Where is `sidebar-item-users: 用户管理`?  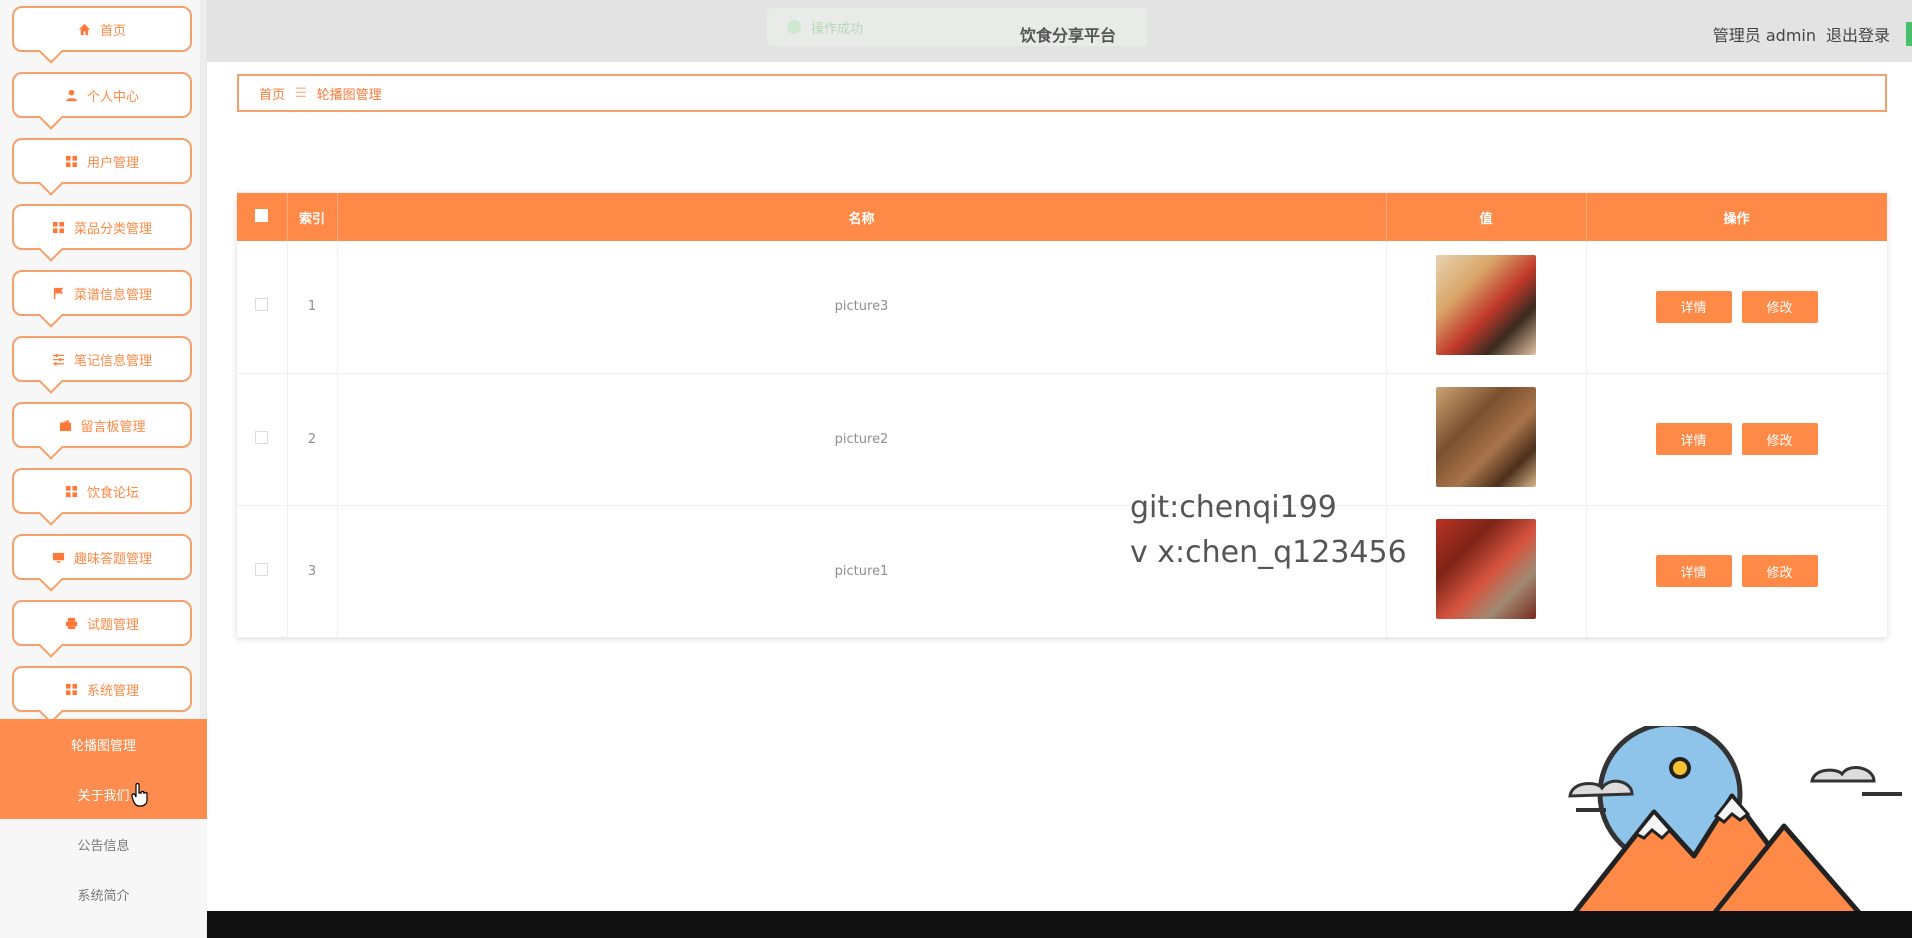
sidebar-item-users: 用户管理 is located at coordinates (102, 161).